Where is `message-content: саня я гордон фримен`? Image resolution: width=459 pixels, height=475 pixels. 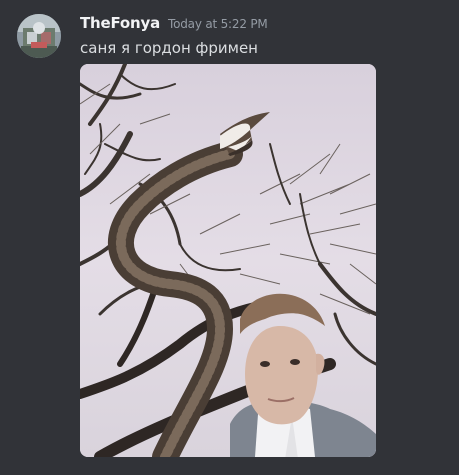
message-content: саня я гордон фримен is located at coordinates (169, 48).